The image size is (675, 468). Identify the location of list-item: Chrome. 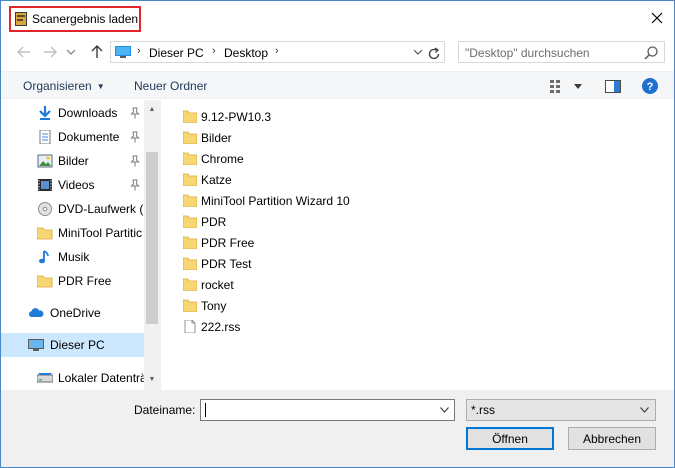
(283, 159).